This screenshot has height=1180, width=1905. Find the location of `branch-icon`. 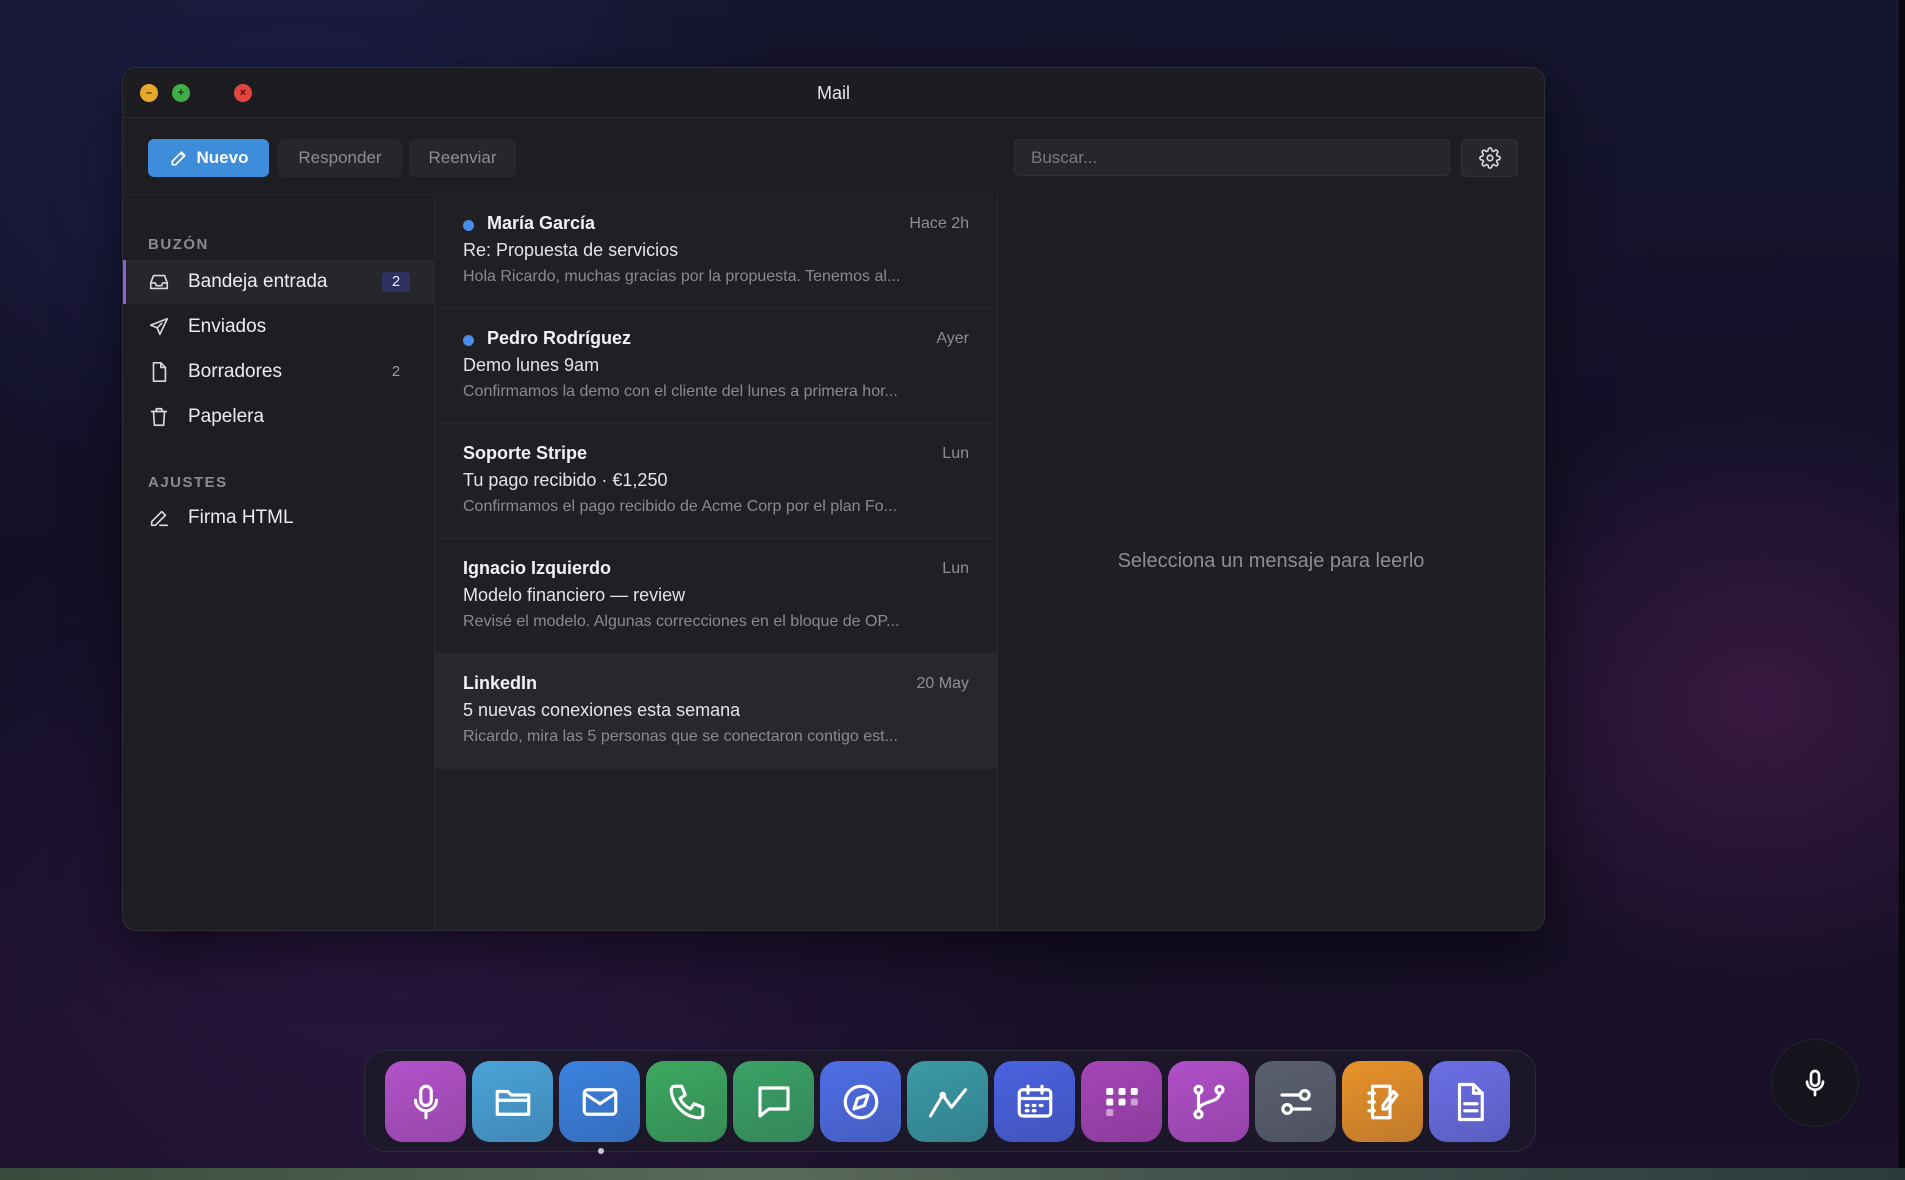

branch-icon is located at coordinates (1208, 1101).